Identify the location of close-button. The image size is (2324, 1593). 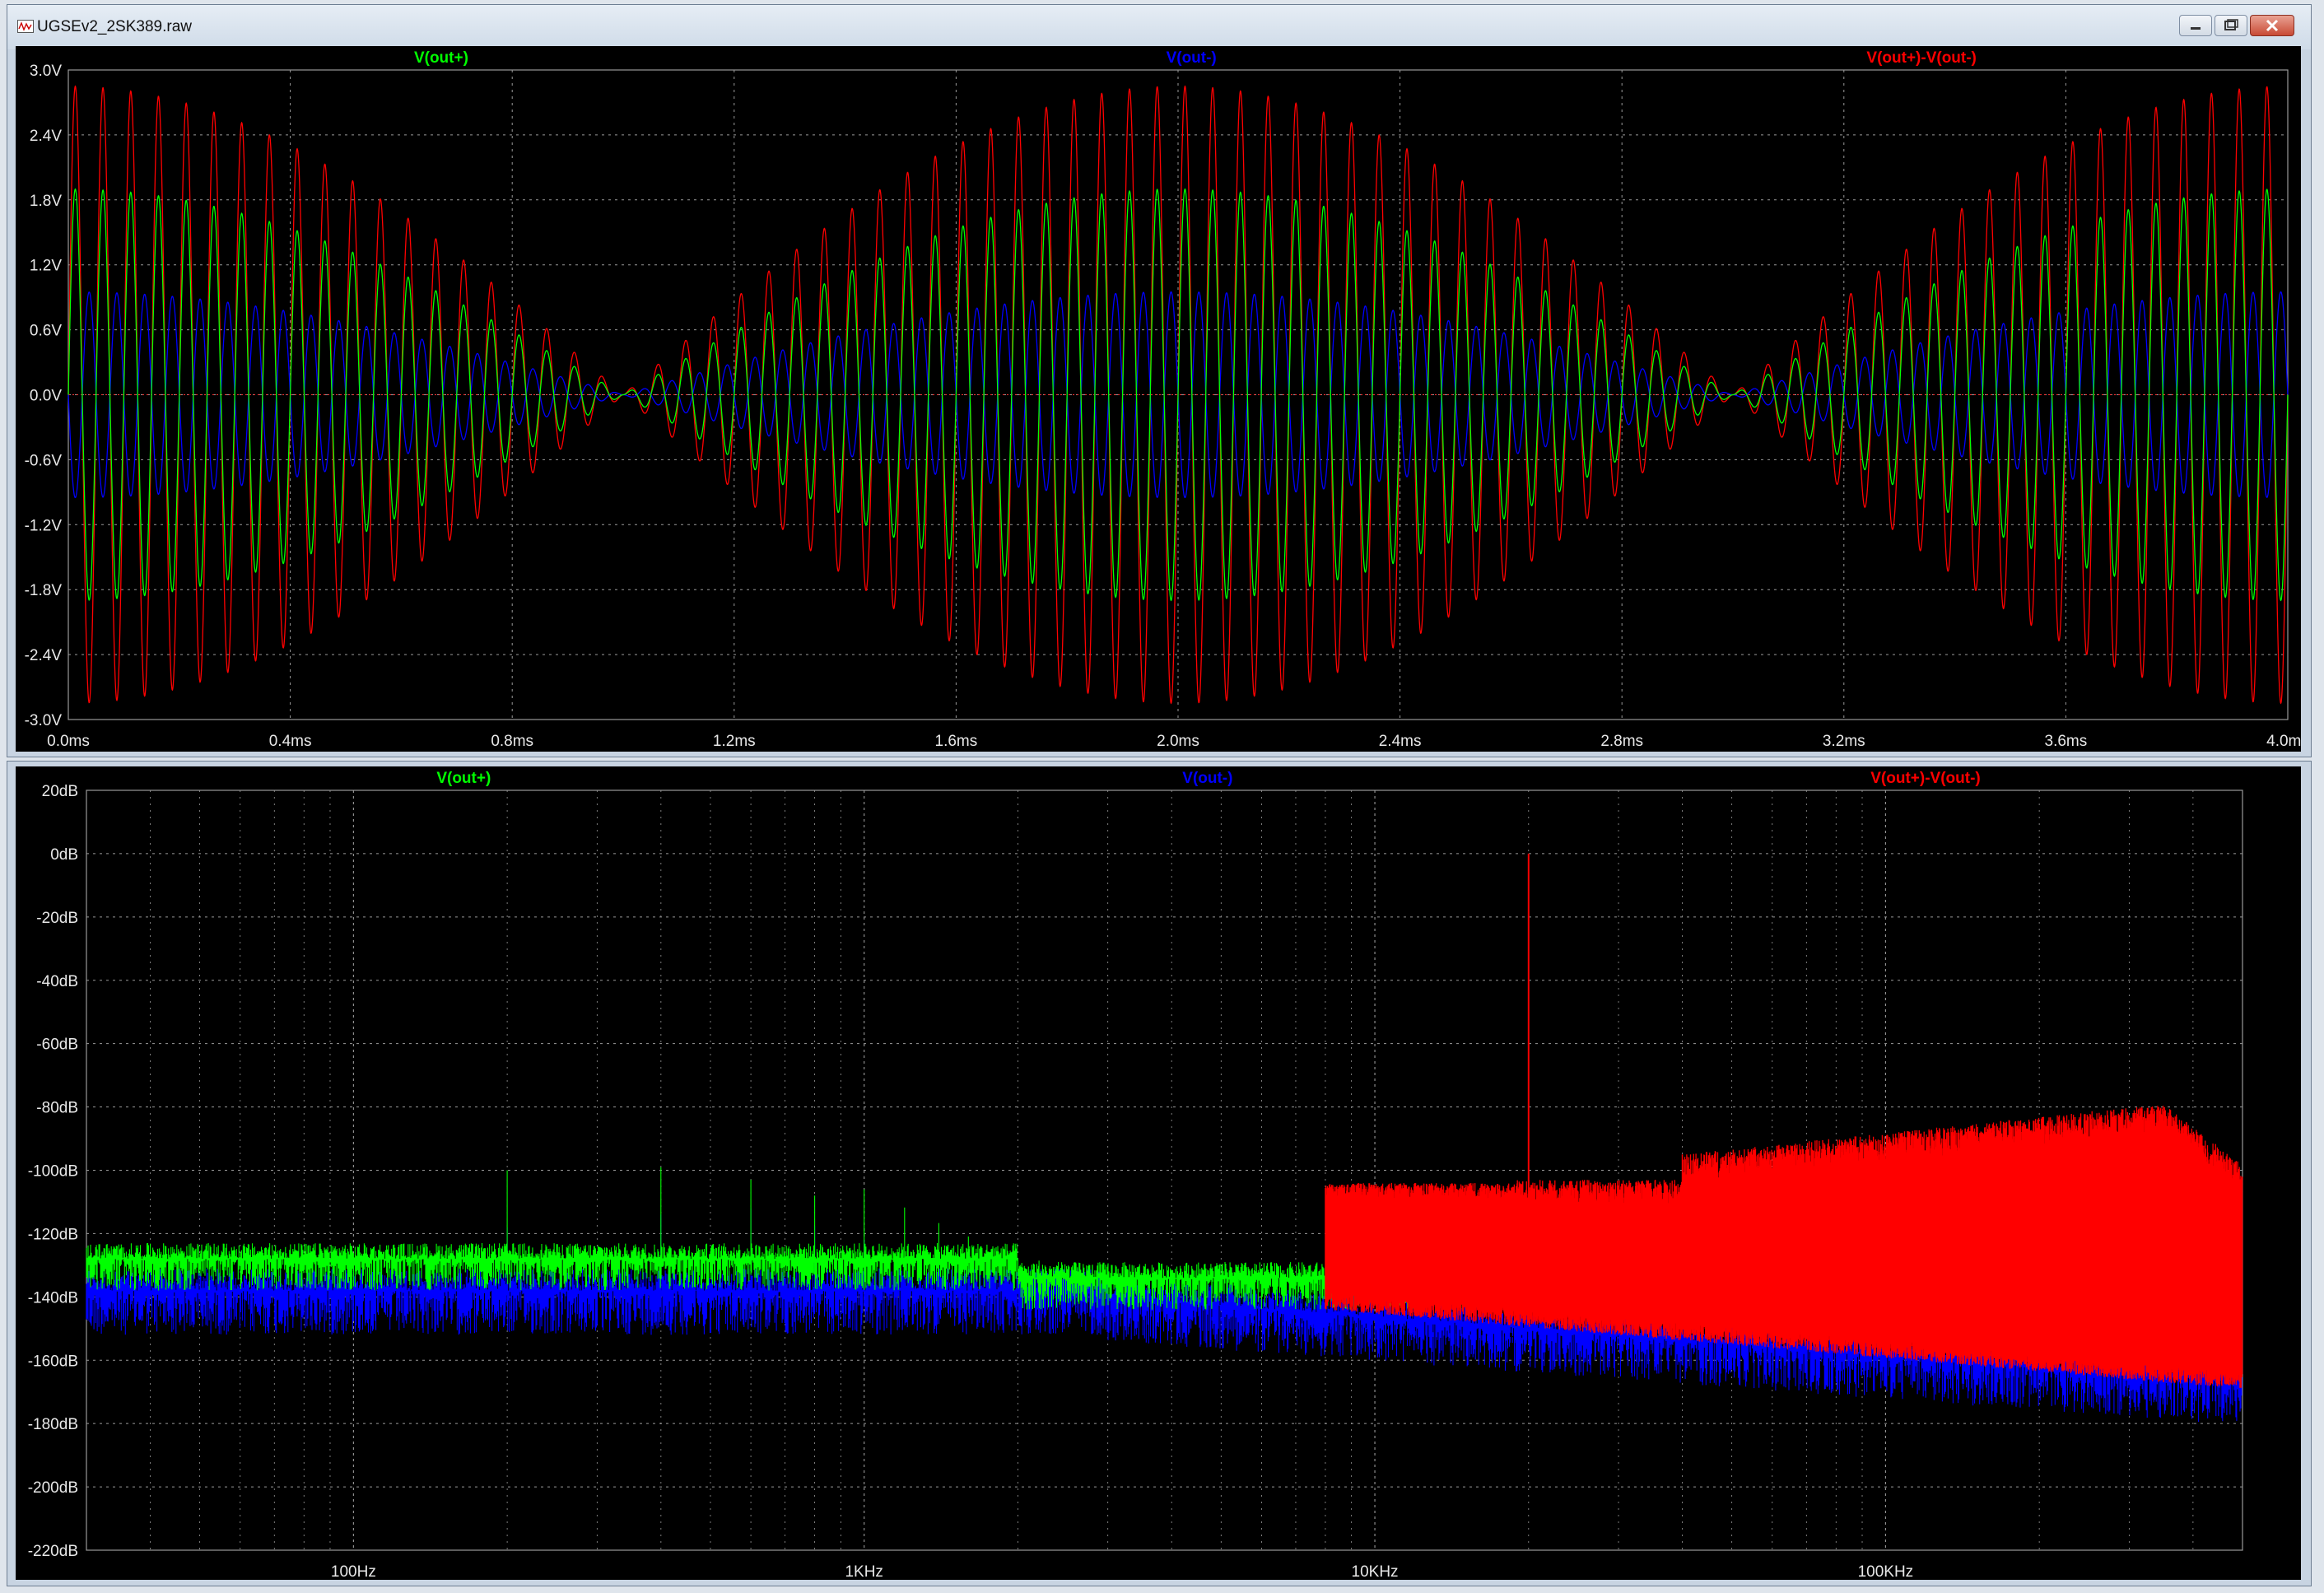
(2272, 25).